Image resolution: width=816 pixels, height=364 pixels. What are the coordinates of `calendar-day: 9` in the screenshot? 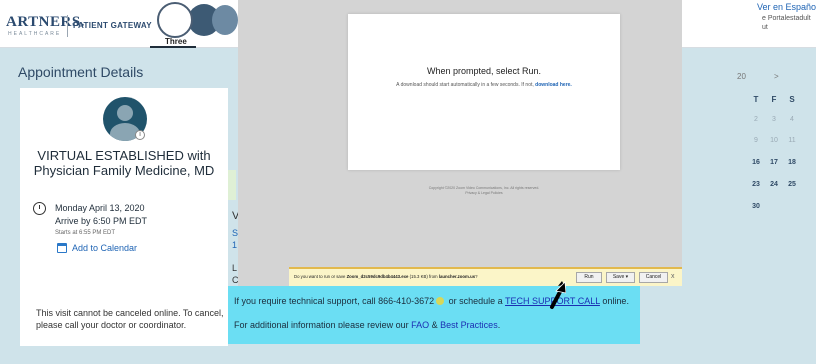 It's located at (756, 140).